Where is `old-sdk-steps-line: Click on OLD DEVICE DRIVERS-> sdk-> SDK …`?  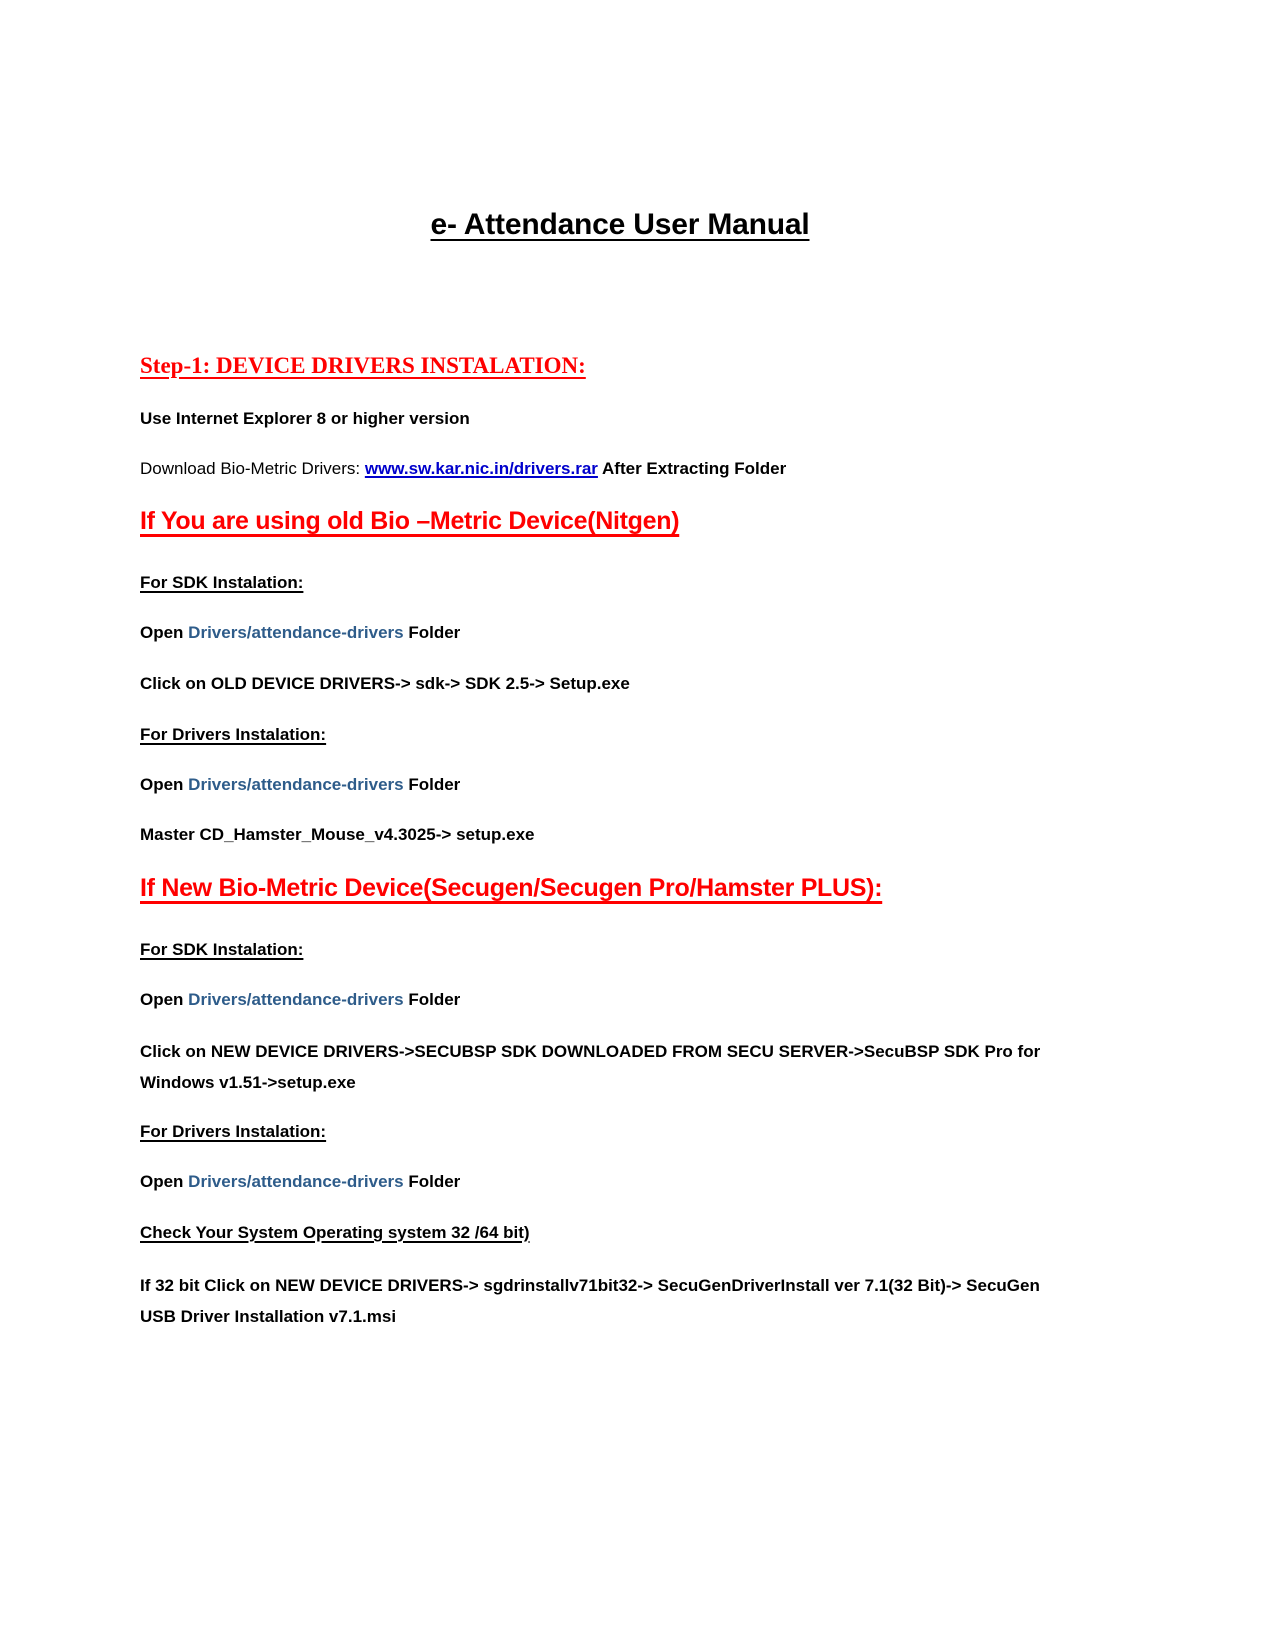
old-sdk-steps-line: Click on OLD DEVICE DRIVERS-> sdk-> SDK … is located at coordinates (620, 684).